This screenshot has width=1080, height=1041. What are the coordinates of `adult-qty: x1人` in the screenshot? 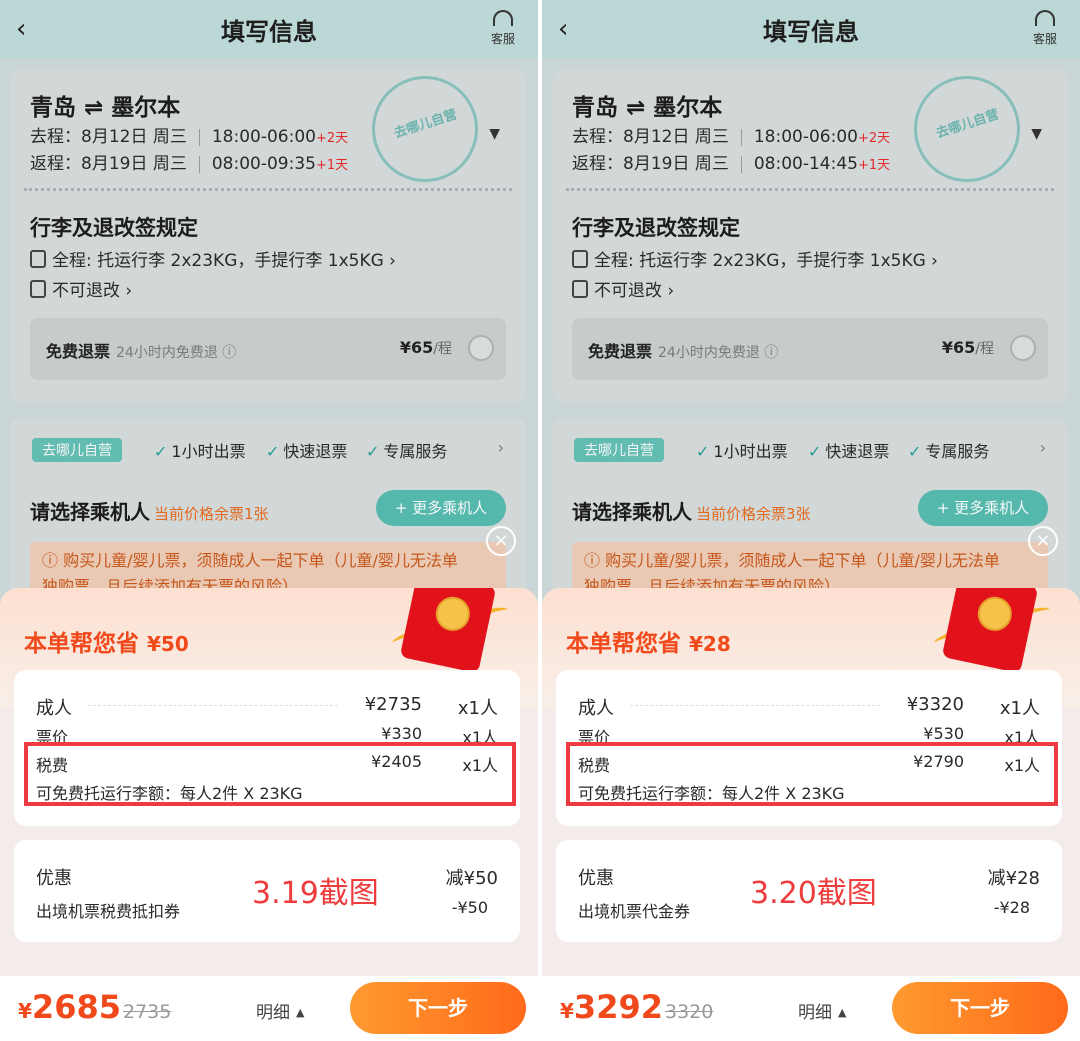 It's located at (1019, 708).